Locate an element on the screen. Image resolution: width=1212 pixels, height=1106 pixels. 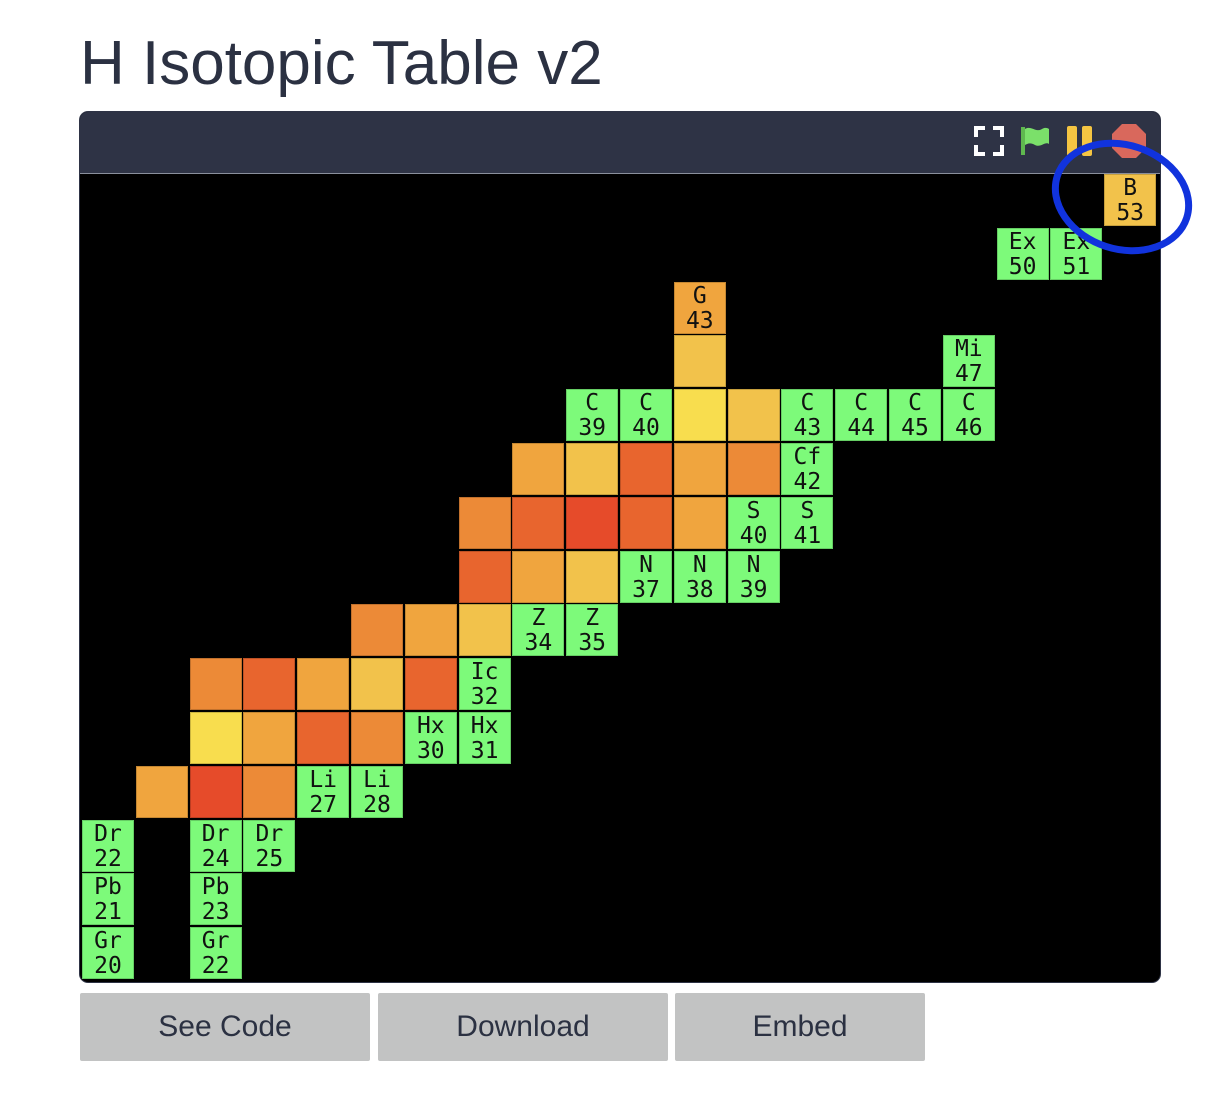
isotope-cell-s-40: S 40 is located at coordinates (753, 522).